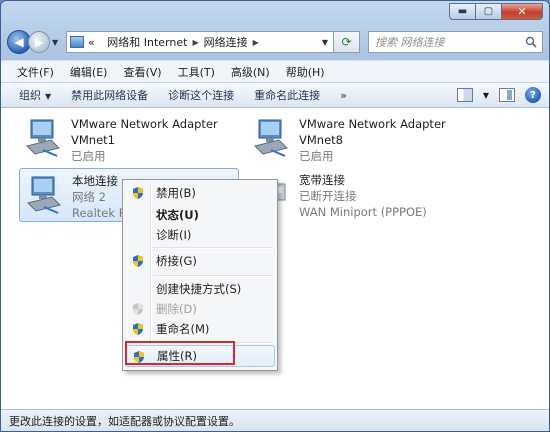  I want to click on menu-create-shortcut: 创建快捷方式(S), so click(200, 289).